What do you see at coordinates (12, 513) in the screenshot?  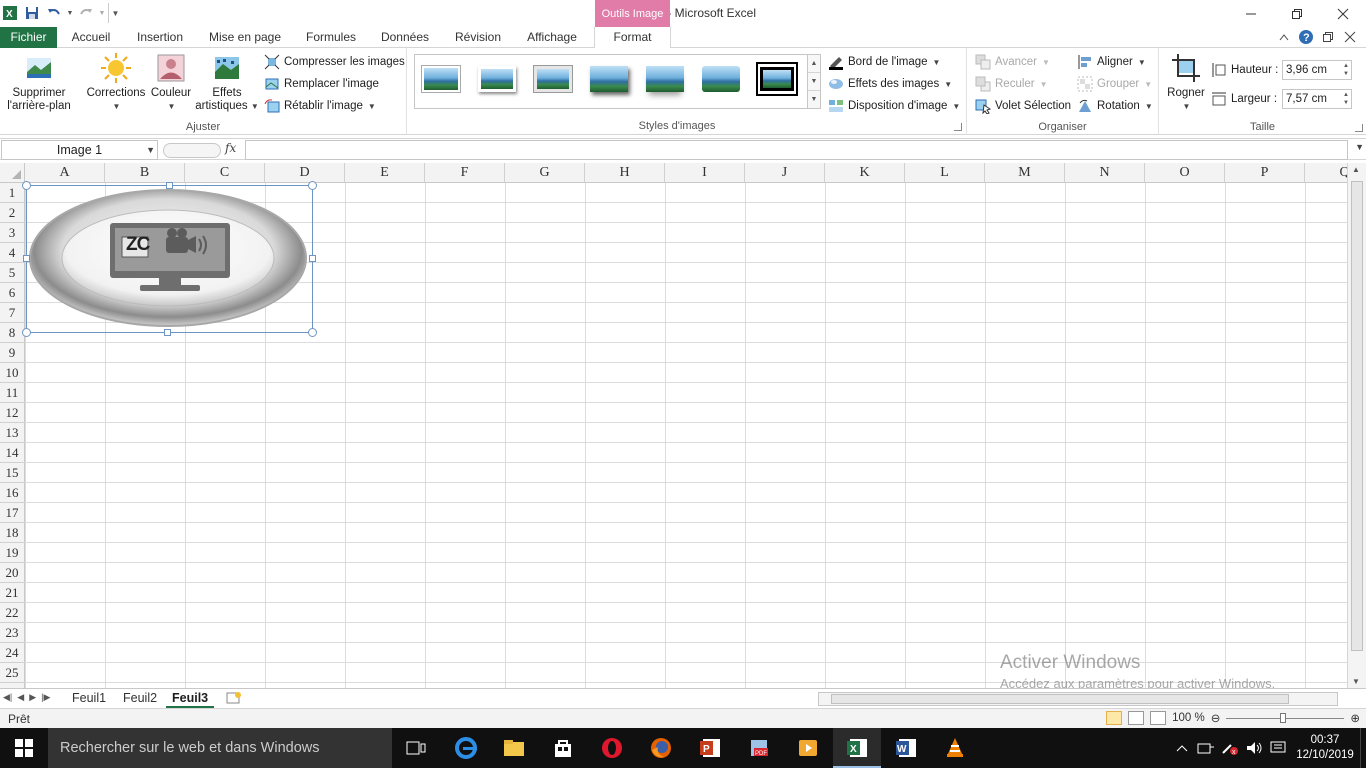 I see `row-header-17: 17` at bounding box center [12, 513].